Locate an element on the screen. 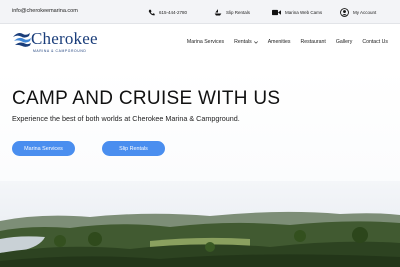 This screenshot has height=267, width=400. slip-rentals-link: Slip Rentals is located at coordinates (232, 12).